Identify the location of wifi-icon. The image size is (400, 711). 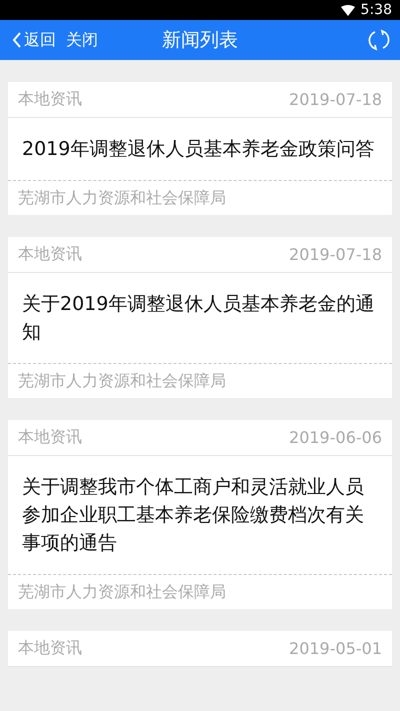
(347, 10).